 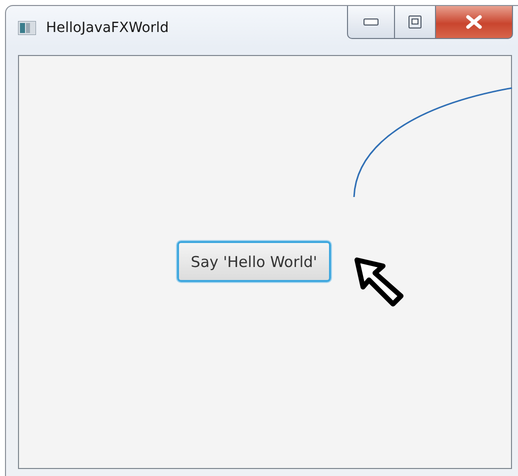 What do you see at coordinates (107, 28) in the screenshot?
I see `window-title: HelloJavaFXWorld` at bounding box center [107, 28].